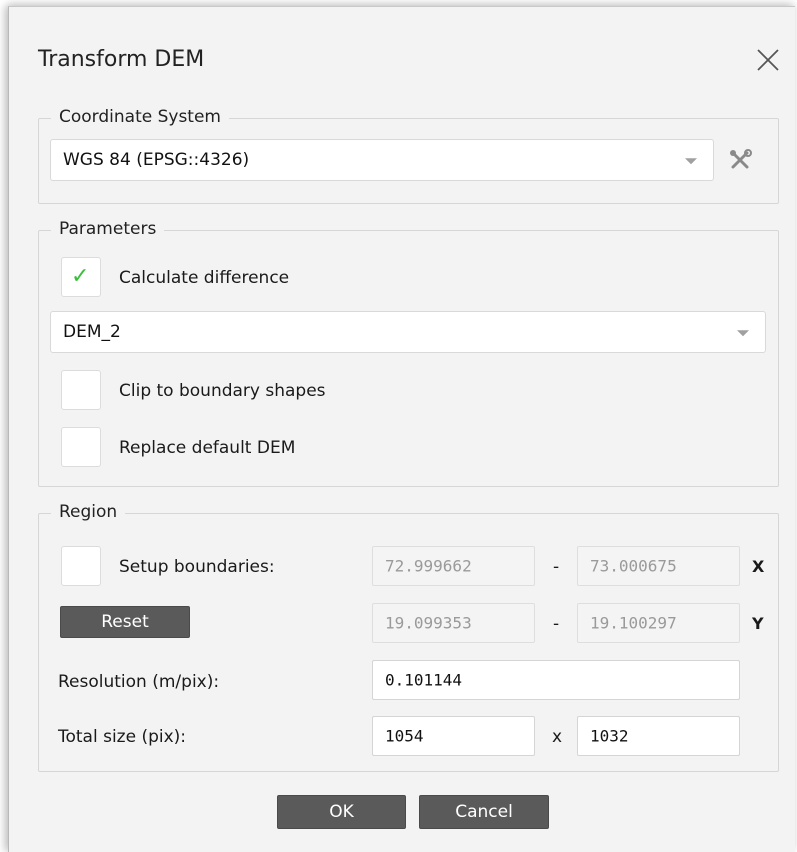  I want to click on y-min-field: 19.099353, so click(453, 623).